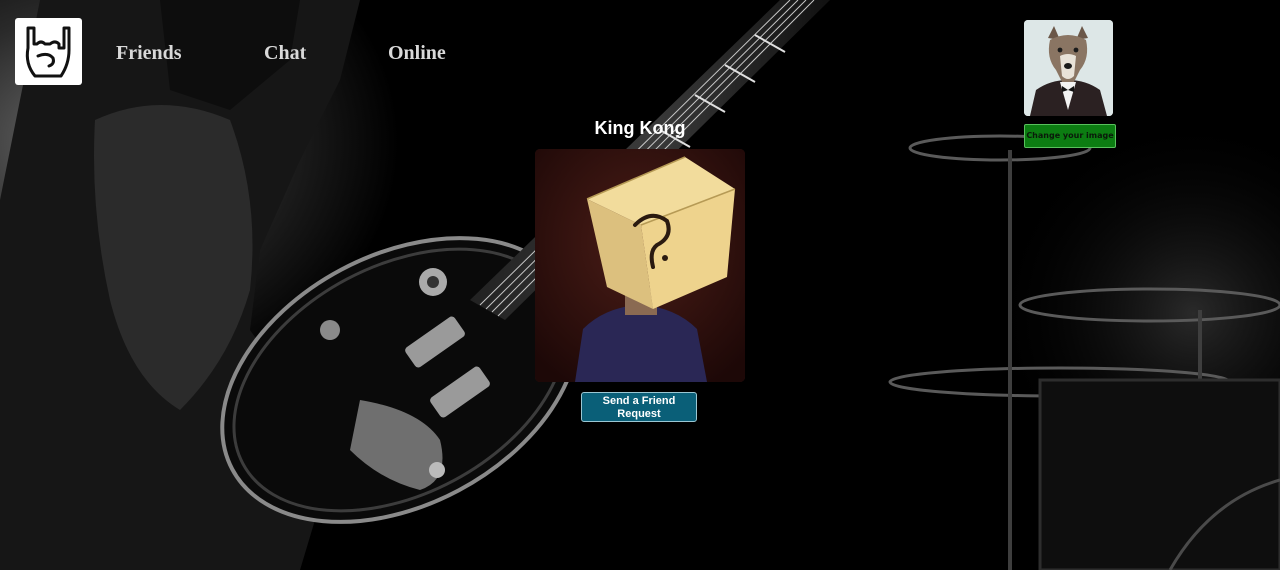  I want to click on box-head-question-mark-image, so click(640, 265).